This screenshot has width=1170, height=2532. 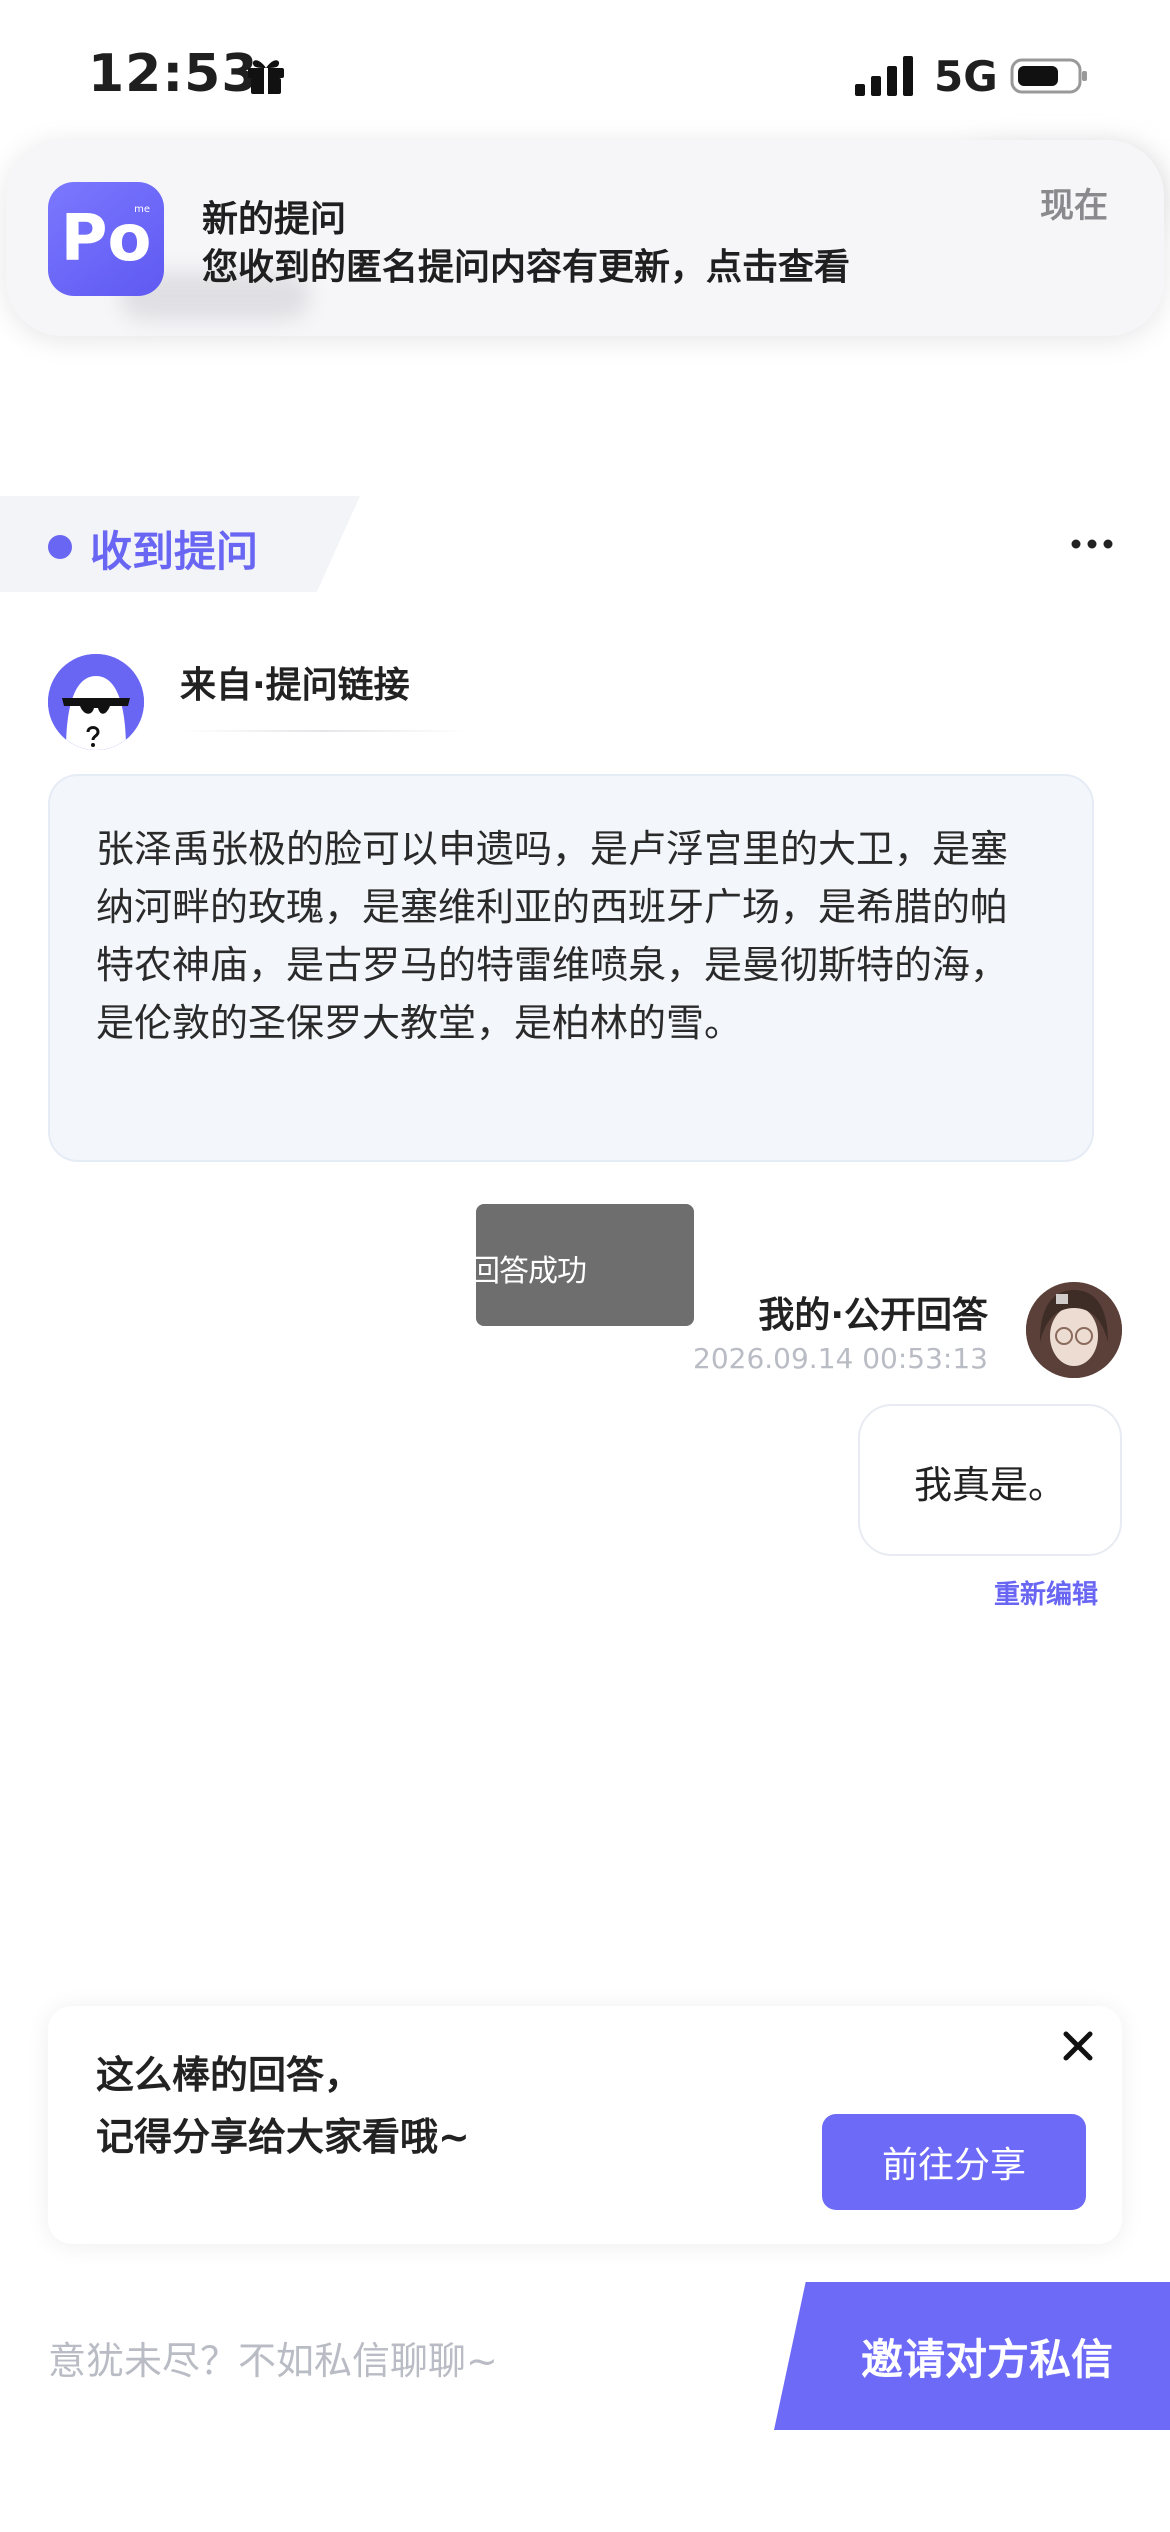 What do you see at coordinates (528, 1271) in the screenshot?
I see `toast-text: 回答成功` at bounding box center [528, 1271].